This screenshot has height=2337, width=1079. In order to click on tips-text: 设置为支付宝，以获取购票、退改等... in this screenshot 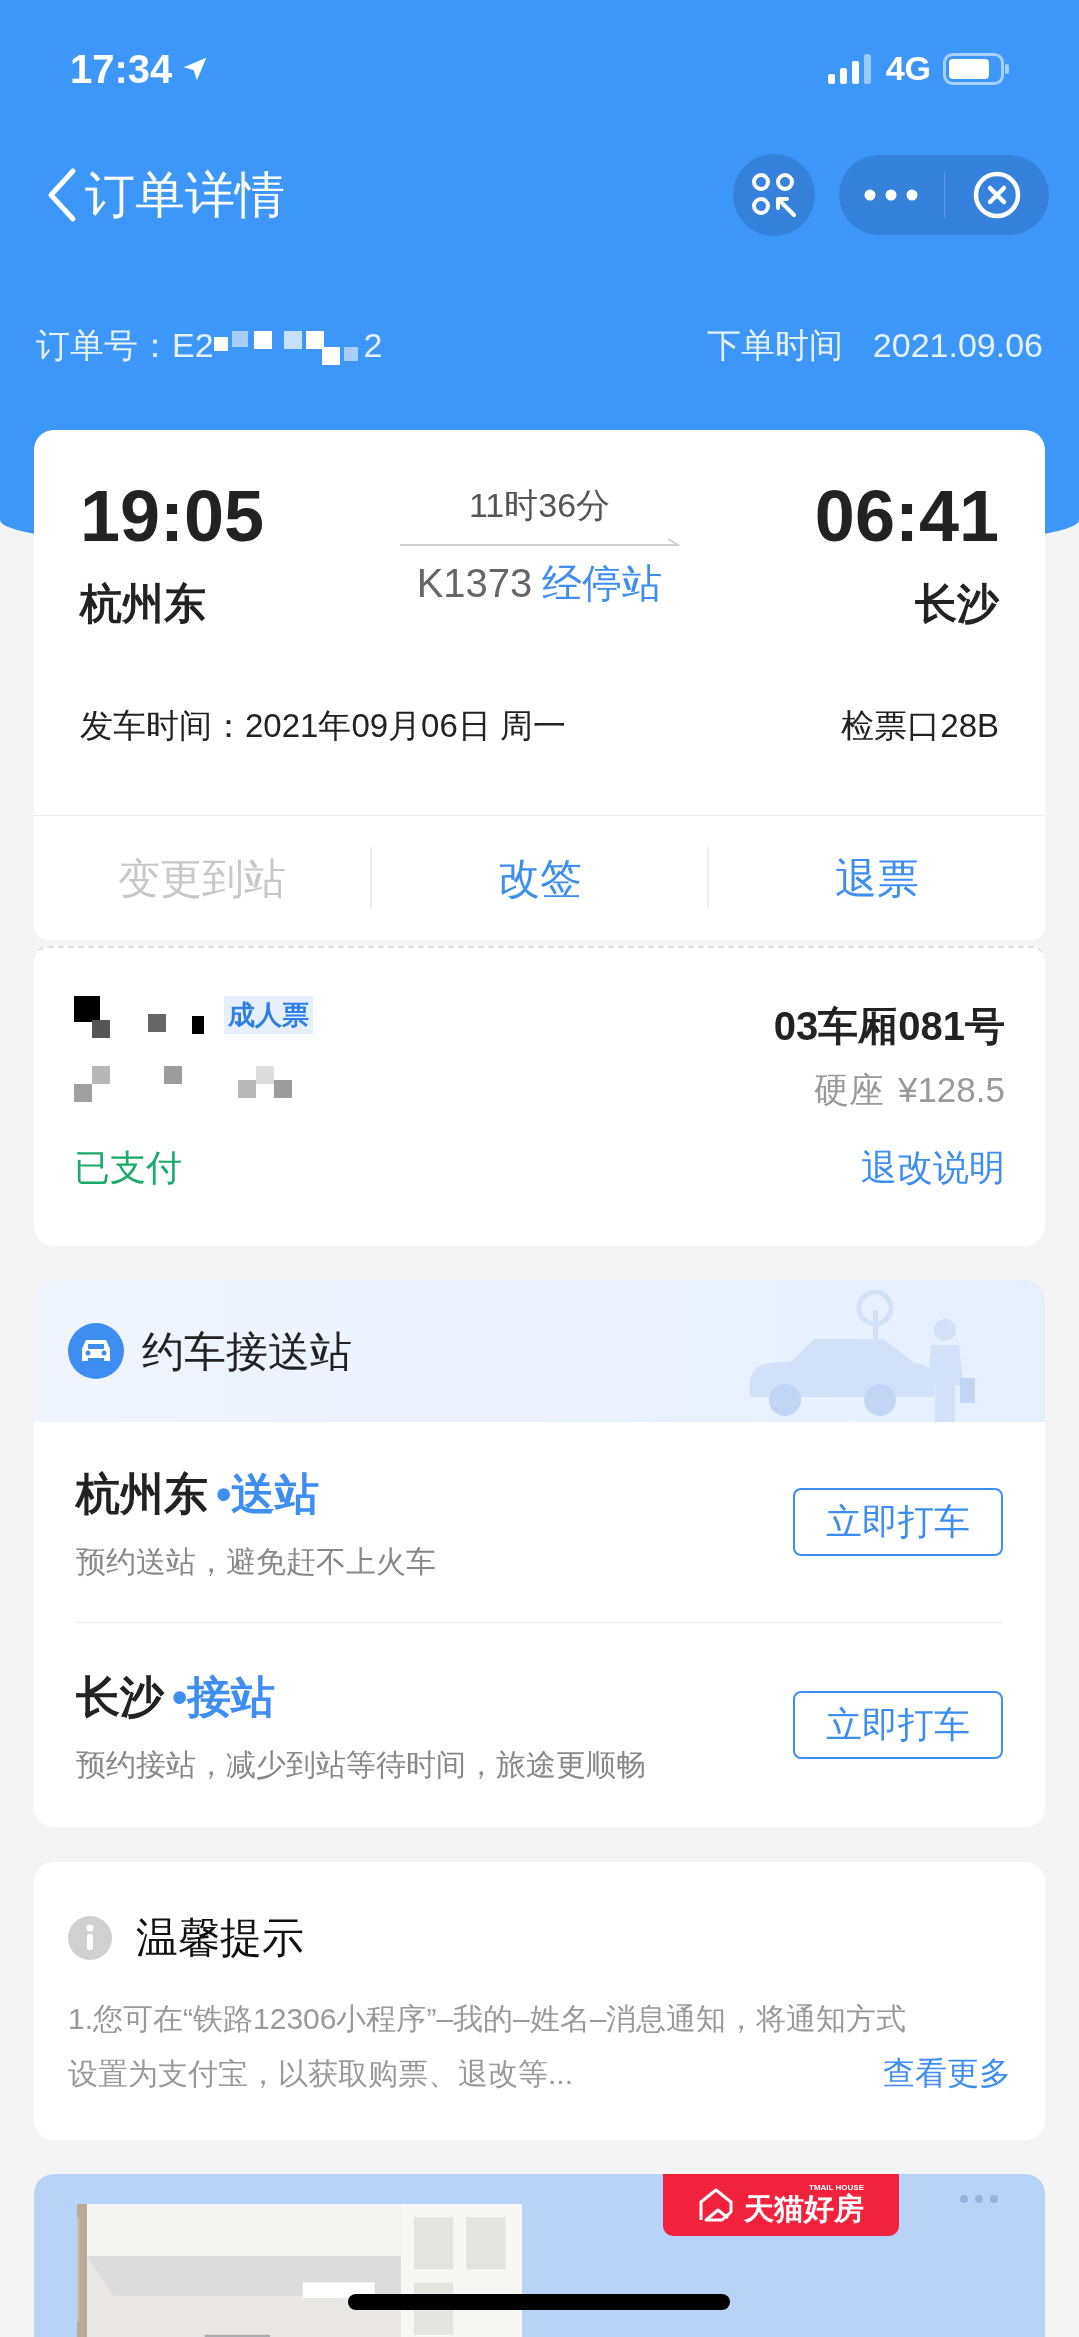, I will do `click(320, 2074)`.